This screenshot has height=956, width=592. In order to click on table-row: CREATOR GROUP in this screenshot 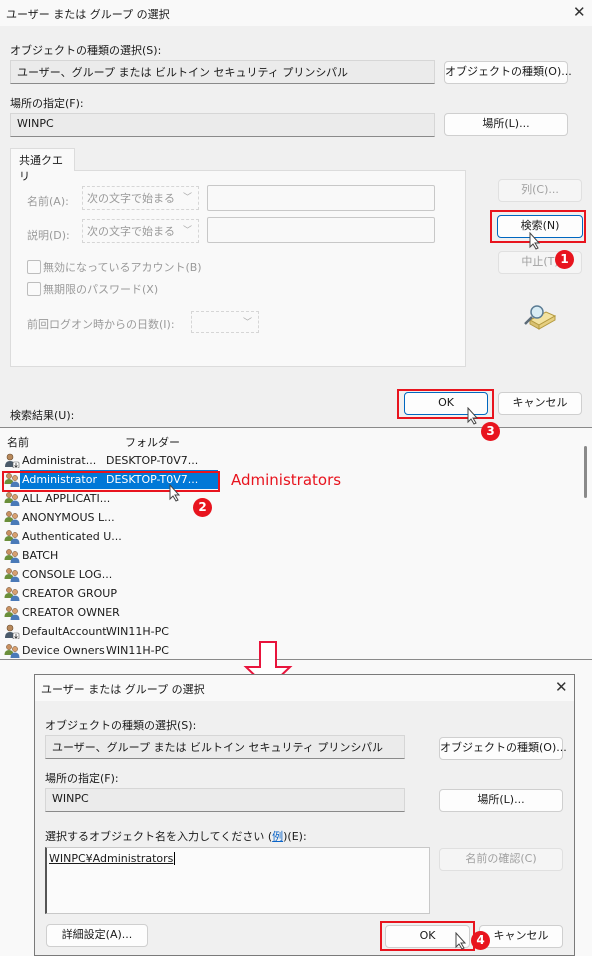, I will do `click(115, 593)`.